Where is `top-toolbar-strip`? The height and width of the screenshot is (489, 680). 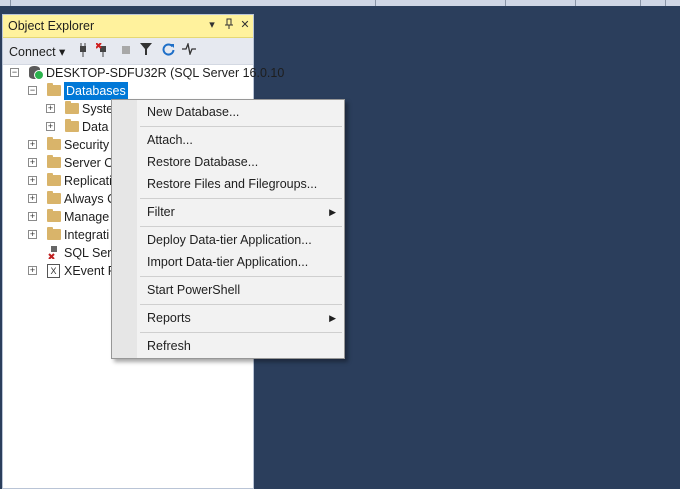
top-toolbar-strip is located at coordinates (340, 3).